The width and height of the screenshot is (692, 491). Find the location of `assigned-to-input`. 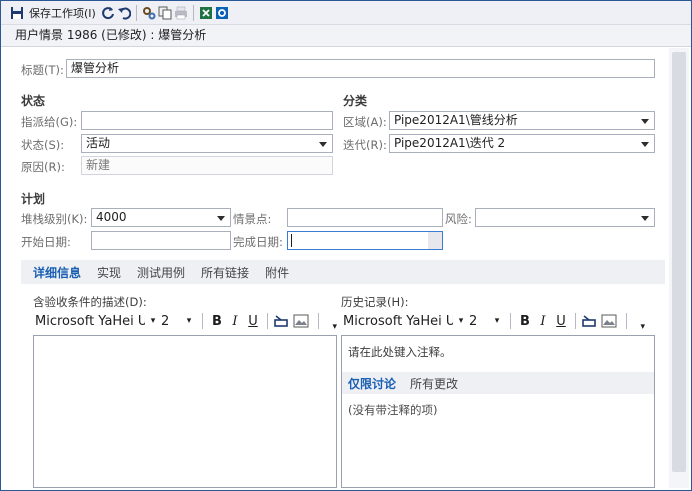

assigned-to-input is located at coordinates (207, 120).